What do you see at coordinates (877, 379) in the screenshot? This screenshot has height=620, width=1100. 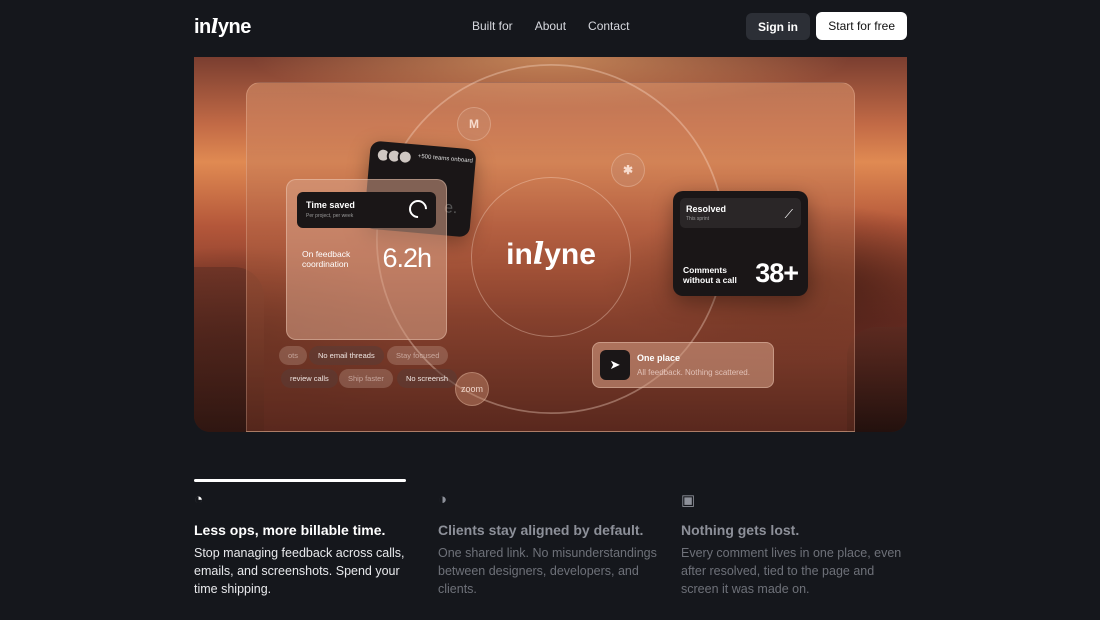 I see `rock-right` at bounding box center [877, 379].